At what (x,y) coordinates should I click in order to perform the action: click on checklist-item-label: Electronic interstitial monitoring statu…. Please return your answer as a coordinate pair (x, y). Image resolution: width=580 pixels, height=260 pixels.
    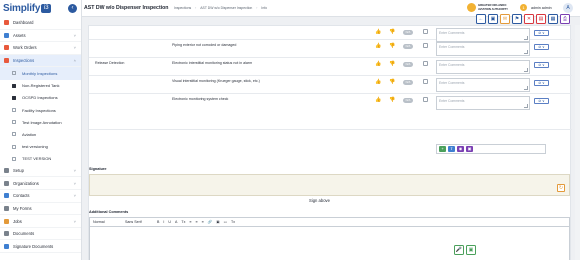
    Looking at the image, I should click on (212, 63).